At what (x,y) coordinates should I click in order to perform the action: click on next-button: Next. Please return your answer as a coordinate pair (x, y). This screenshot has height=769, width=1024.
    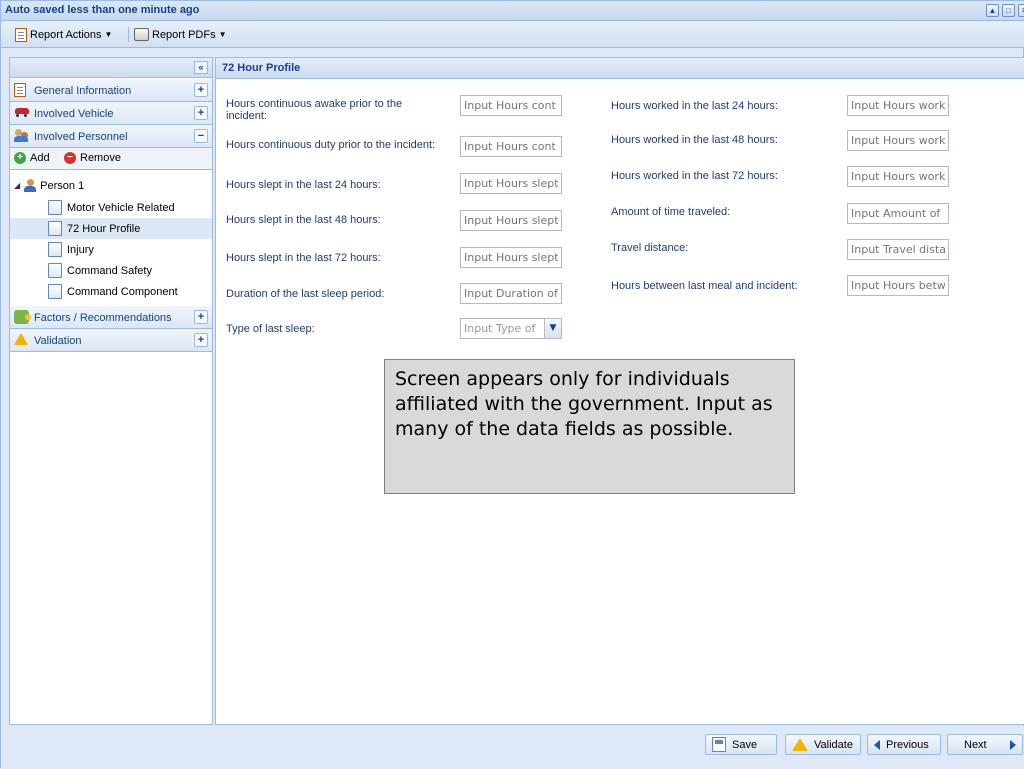
    Looking at the image, I should click on (985, 744).